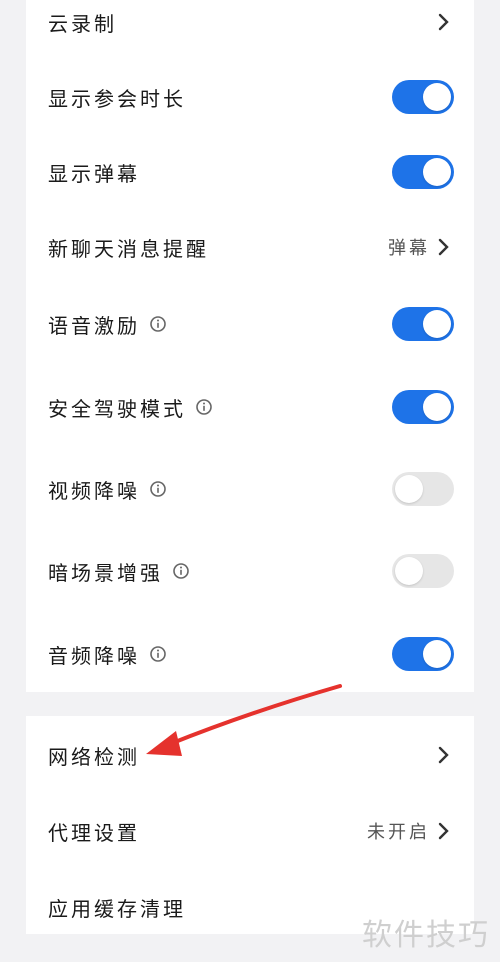 The width and height of the screenshot is (500, 962). Describe the element at coordinates (250, 172) in the screenshot. I see `row-show-danmaku: 显示弹幕` at that location.